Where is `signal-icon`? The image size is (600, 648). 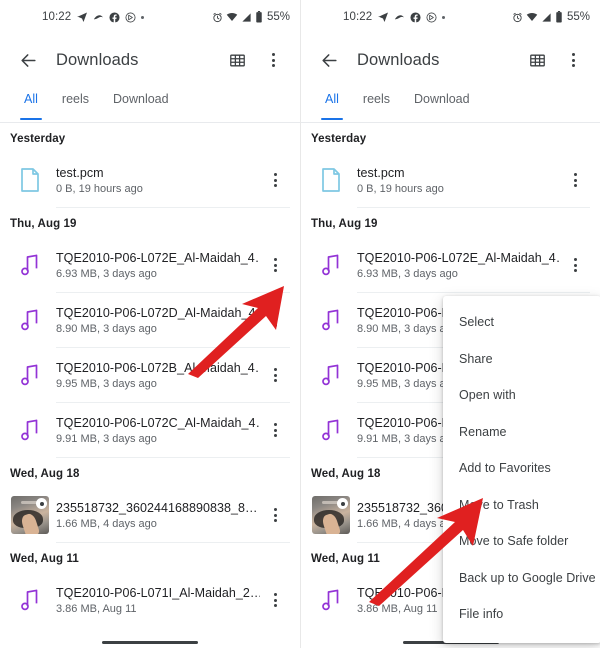
signal-icon is located at coordinates (546, 17).